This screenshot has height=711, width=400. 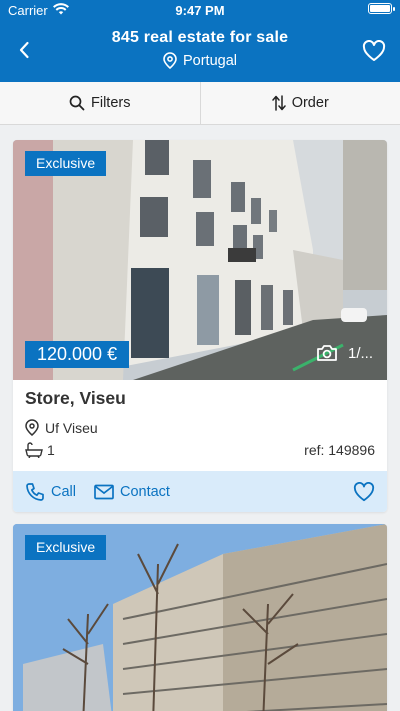 I want to click on subtitle-text: Portugal, so click(x=209, y=60).